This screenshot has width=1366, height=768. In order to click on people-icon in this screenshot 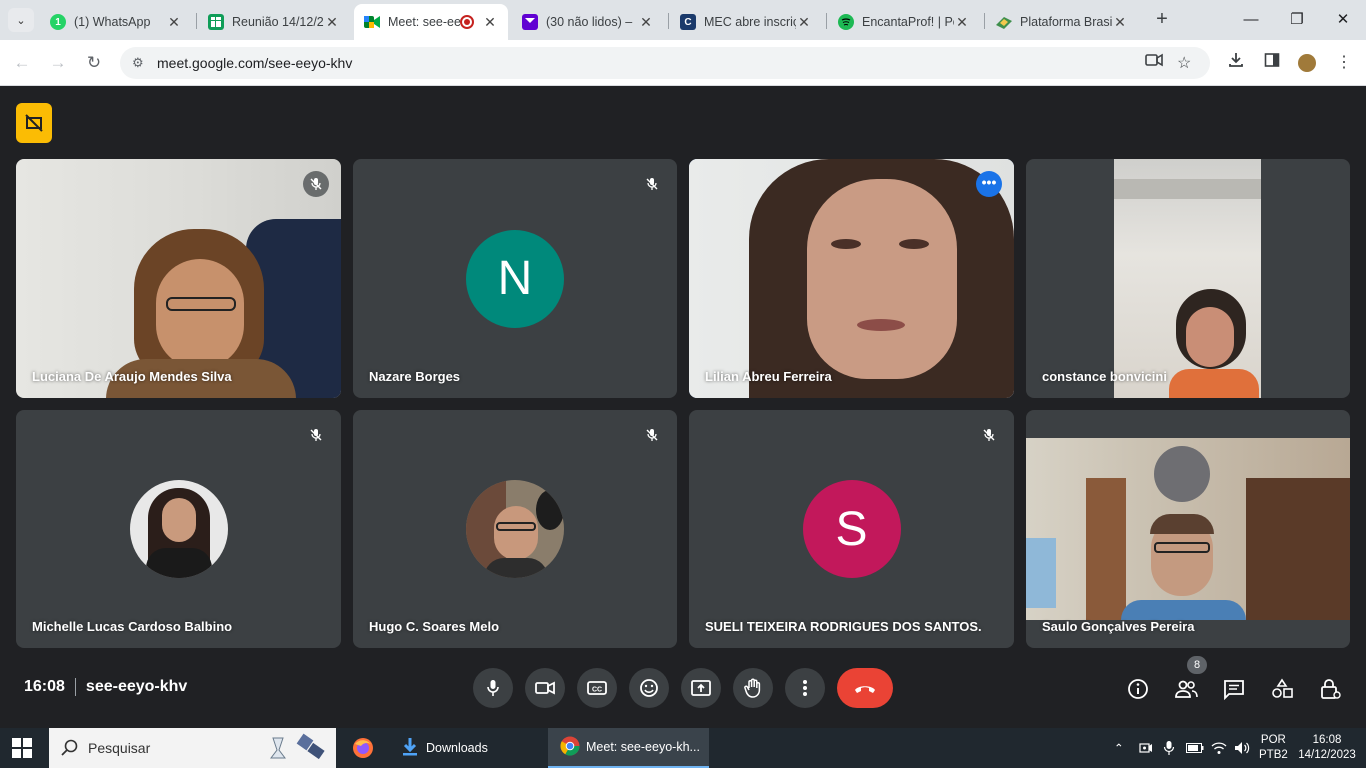, I will do `click(1186, 689)`.